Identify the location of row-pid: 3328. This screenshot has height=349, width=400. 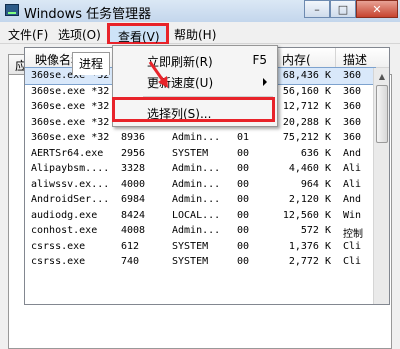
(133, 168).